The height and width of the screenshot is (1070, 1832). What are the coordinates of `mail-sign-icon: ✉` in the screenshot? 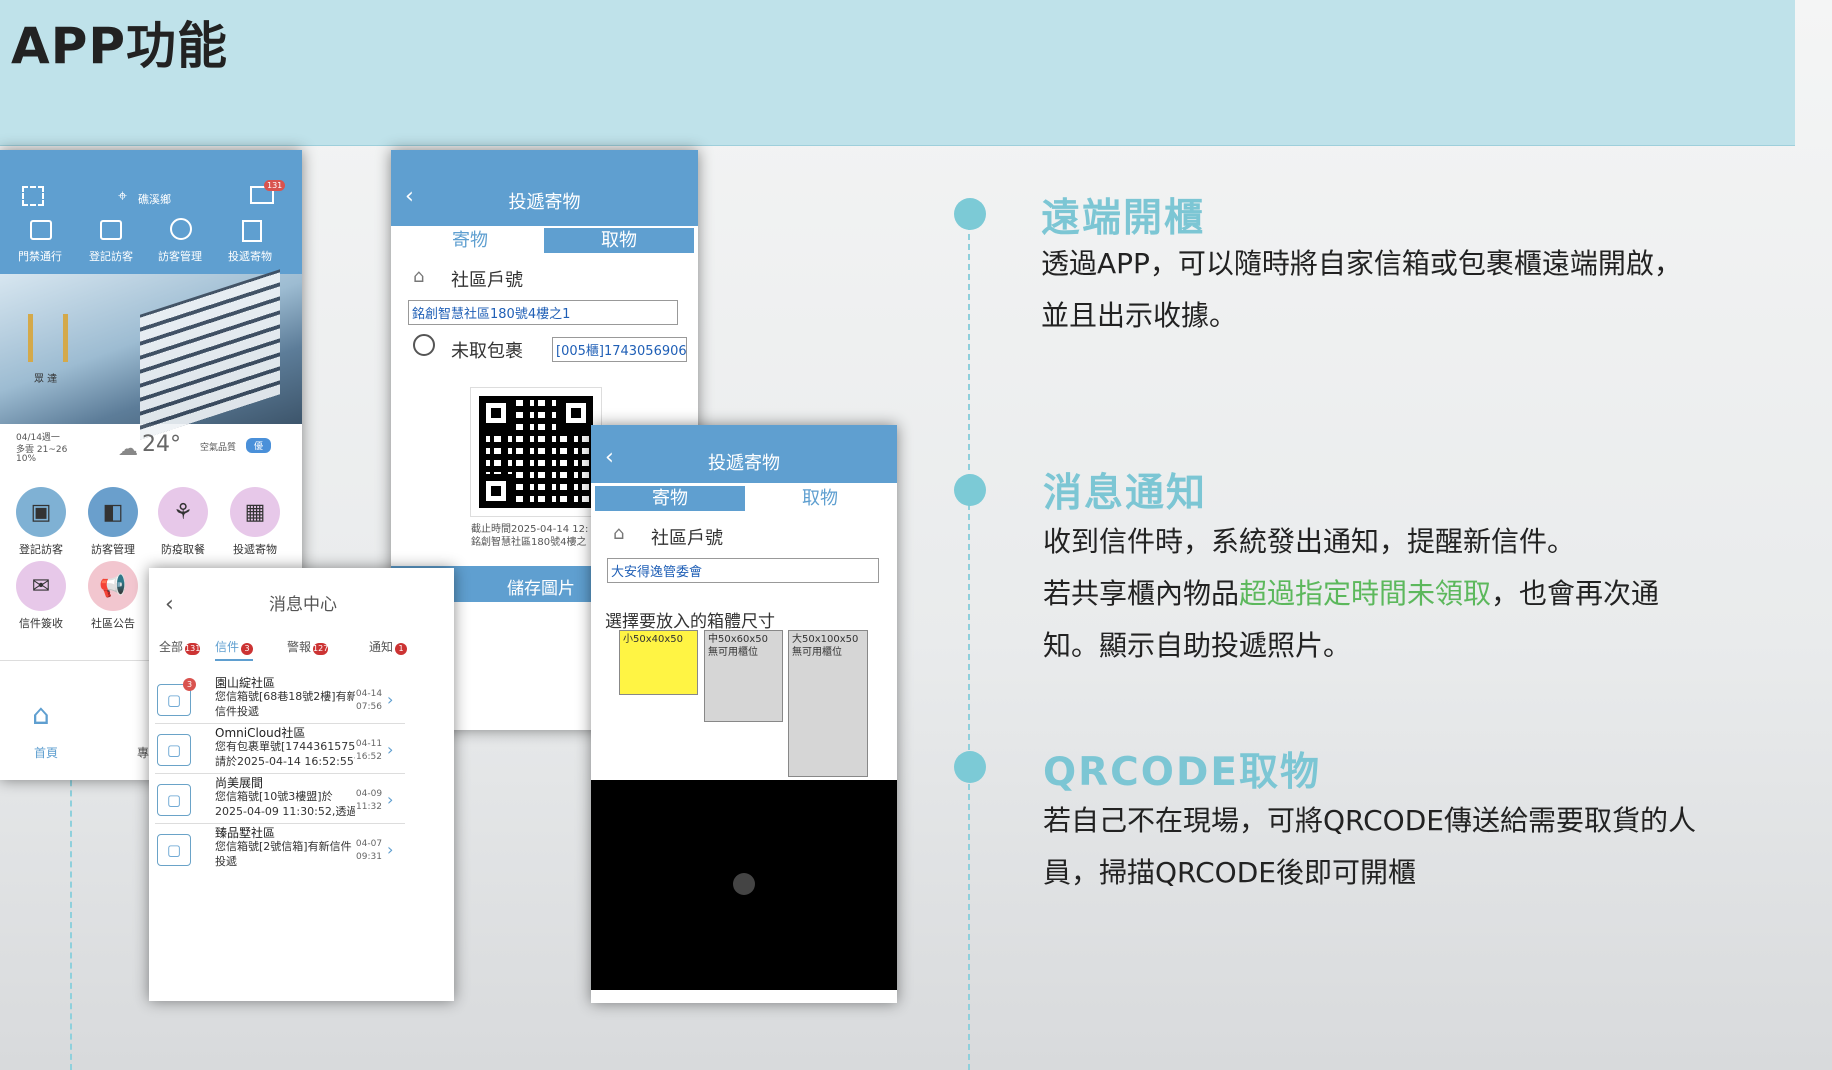 It's located at (41, 586).